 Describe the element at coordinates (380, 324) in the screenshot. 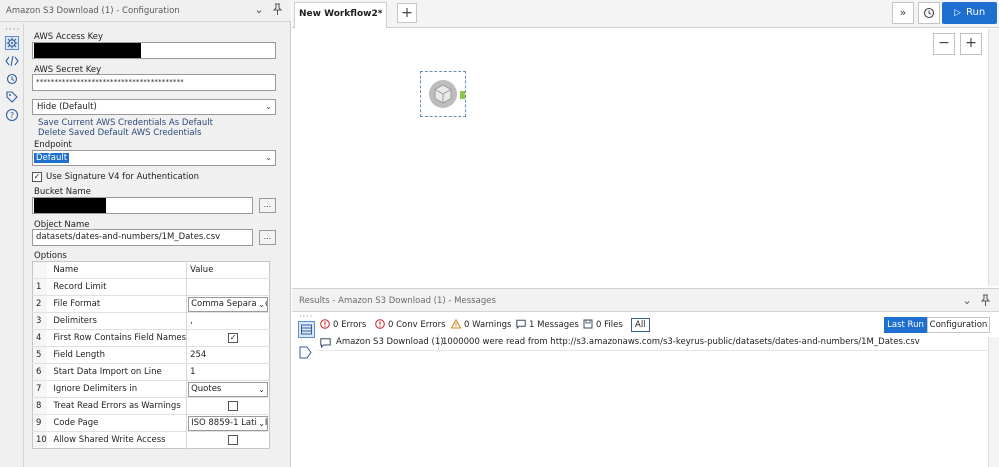

I see `conv-error-icon` at that location.